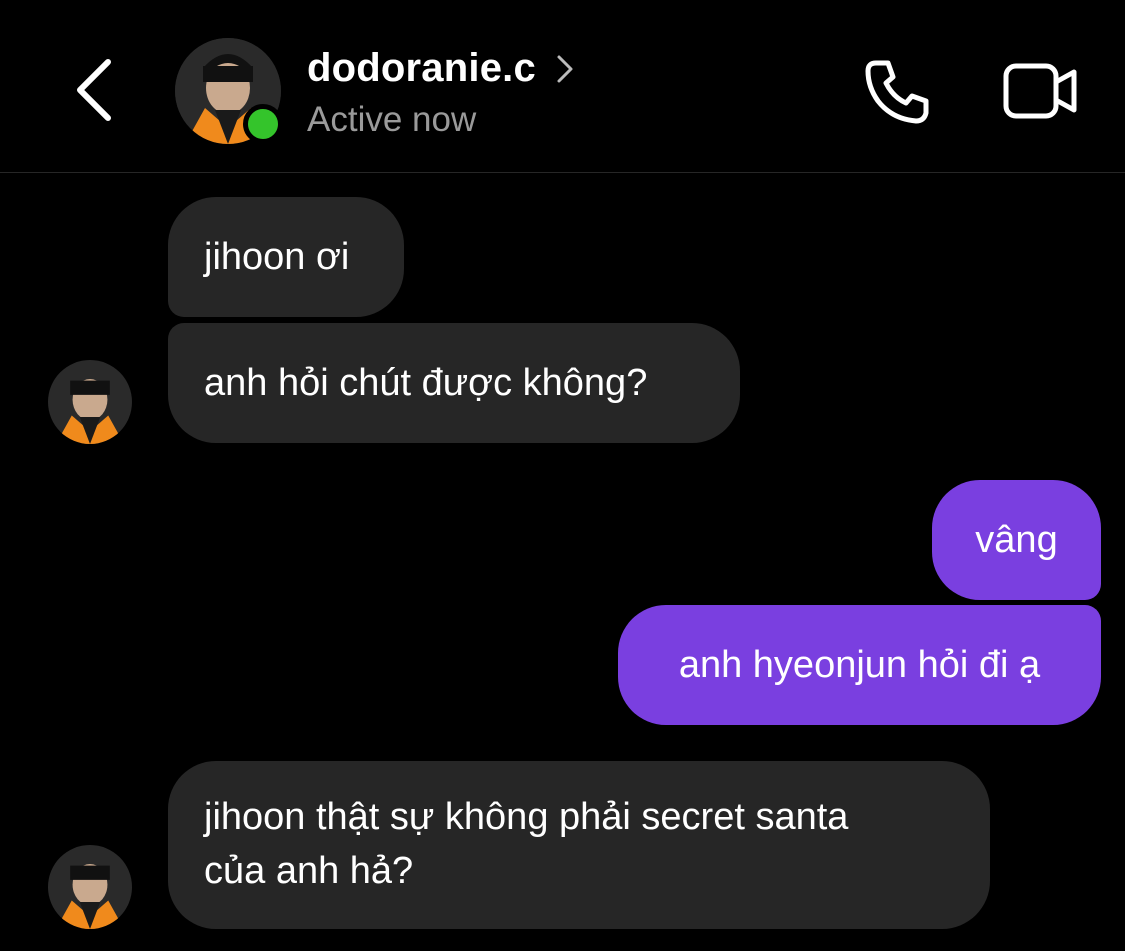 This screenshot has width=1125, height=951. Describe the element at coordinates (263, 124) in the screenshot. I see `online-indicator` at that location.